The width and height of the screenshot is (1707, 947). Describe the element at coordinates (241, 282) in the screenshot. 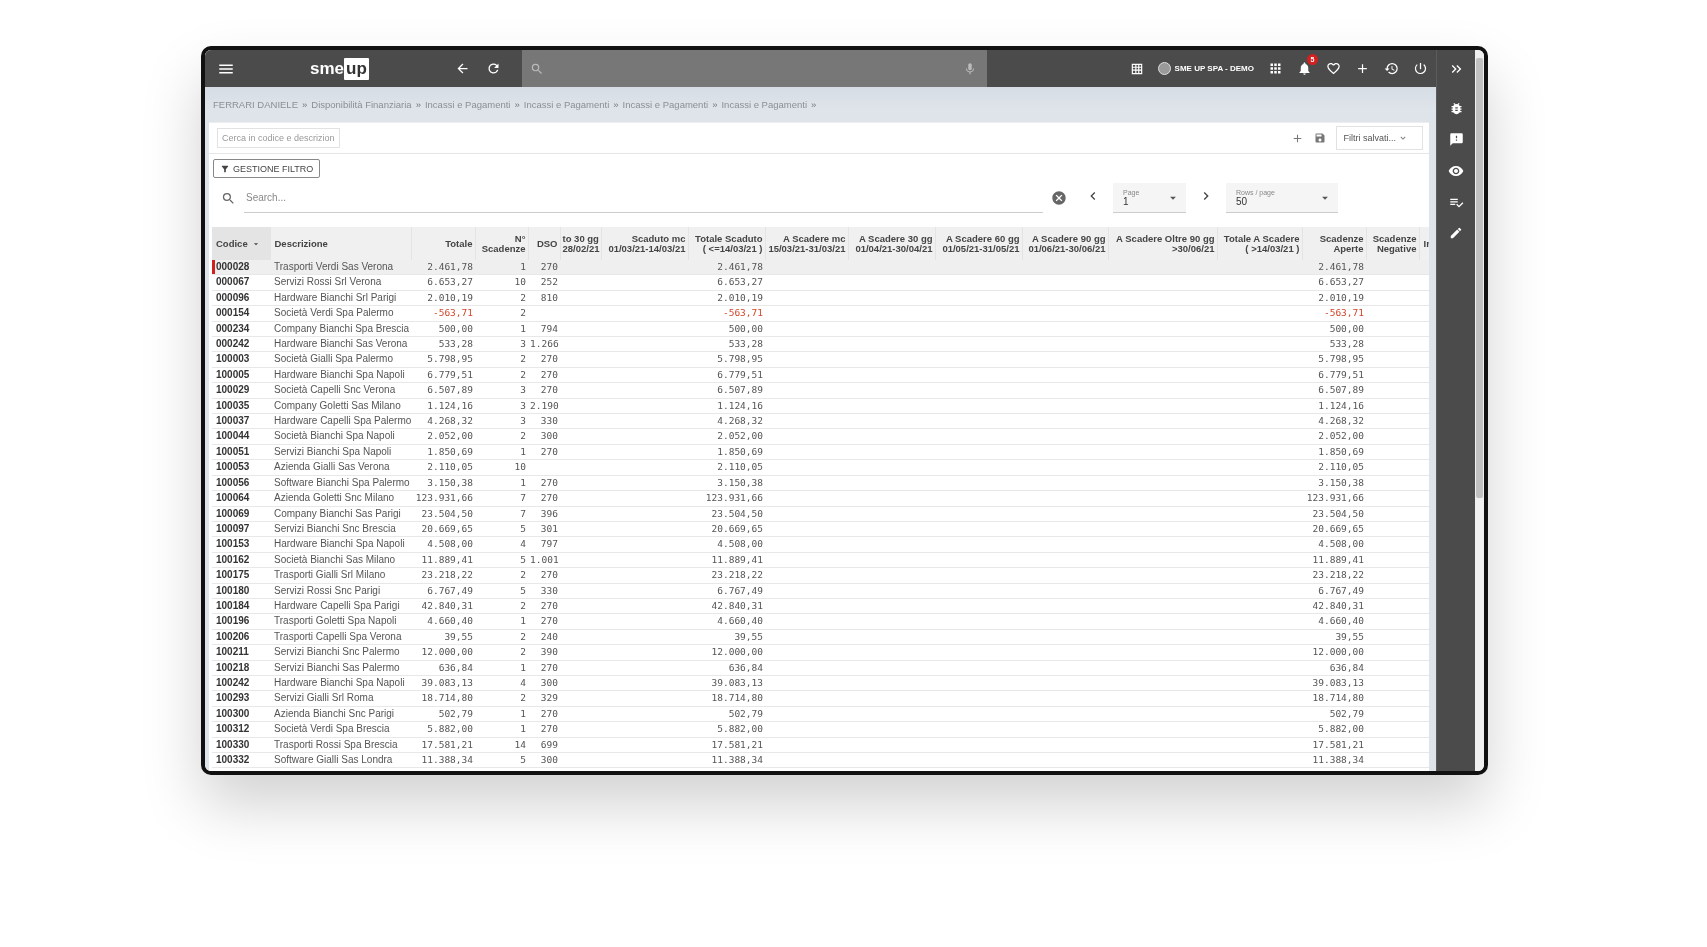

I see `table-cell: 000067` at that location.